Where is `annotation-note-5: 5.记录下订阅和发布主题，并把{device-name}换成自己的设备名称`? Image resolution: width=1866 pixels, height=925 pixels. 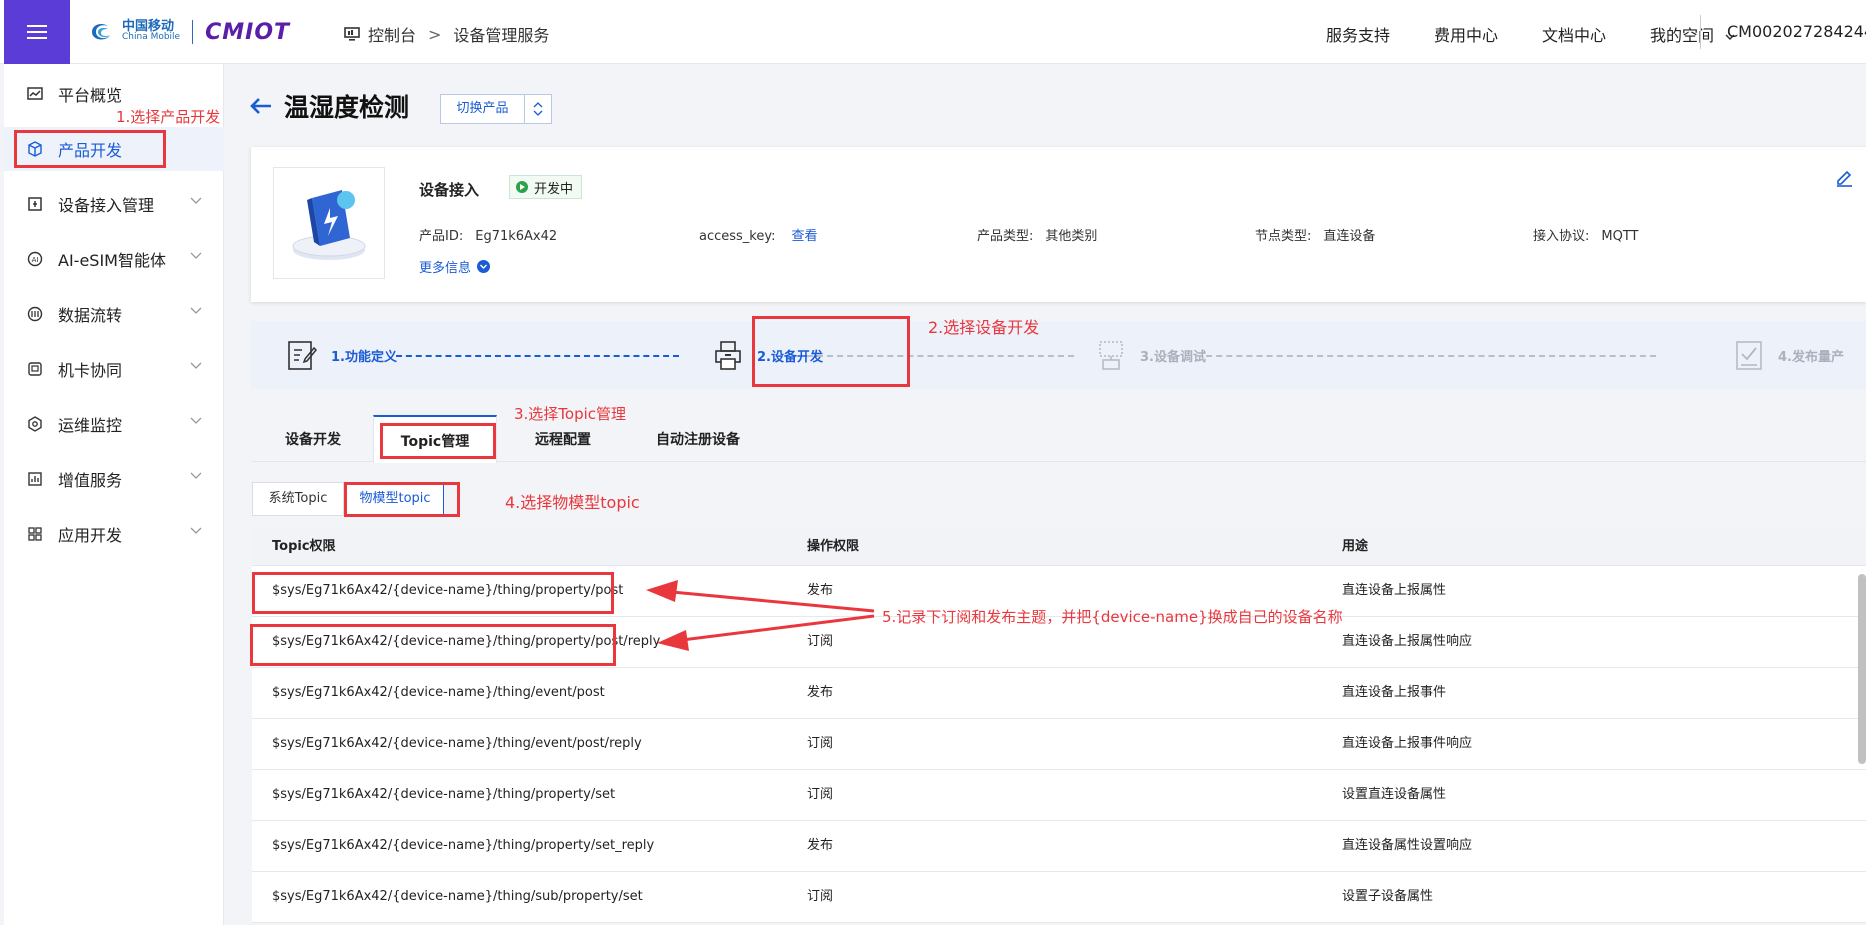
annotation-note-5: 5.记录下订阅和发布主题，并把{device-name}换成自己的设备名称 is located at coordinates (1112, 617).